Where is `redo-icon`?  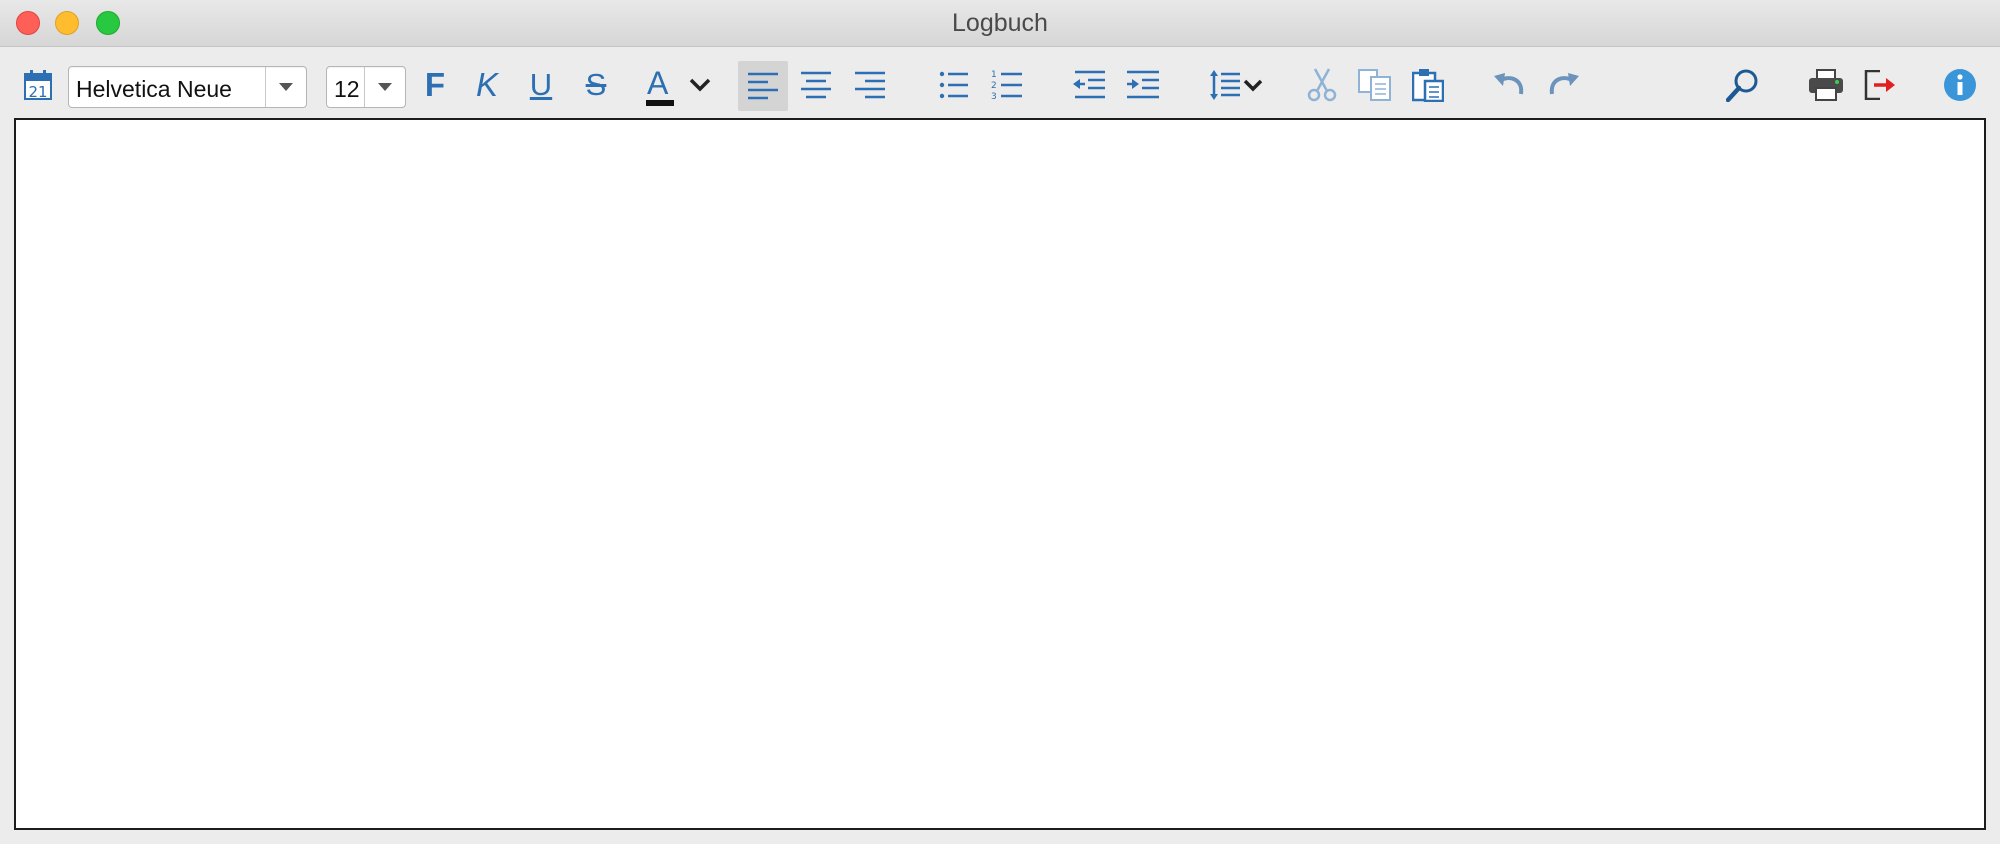
redo-icon is located at coordinates (1564, 84).